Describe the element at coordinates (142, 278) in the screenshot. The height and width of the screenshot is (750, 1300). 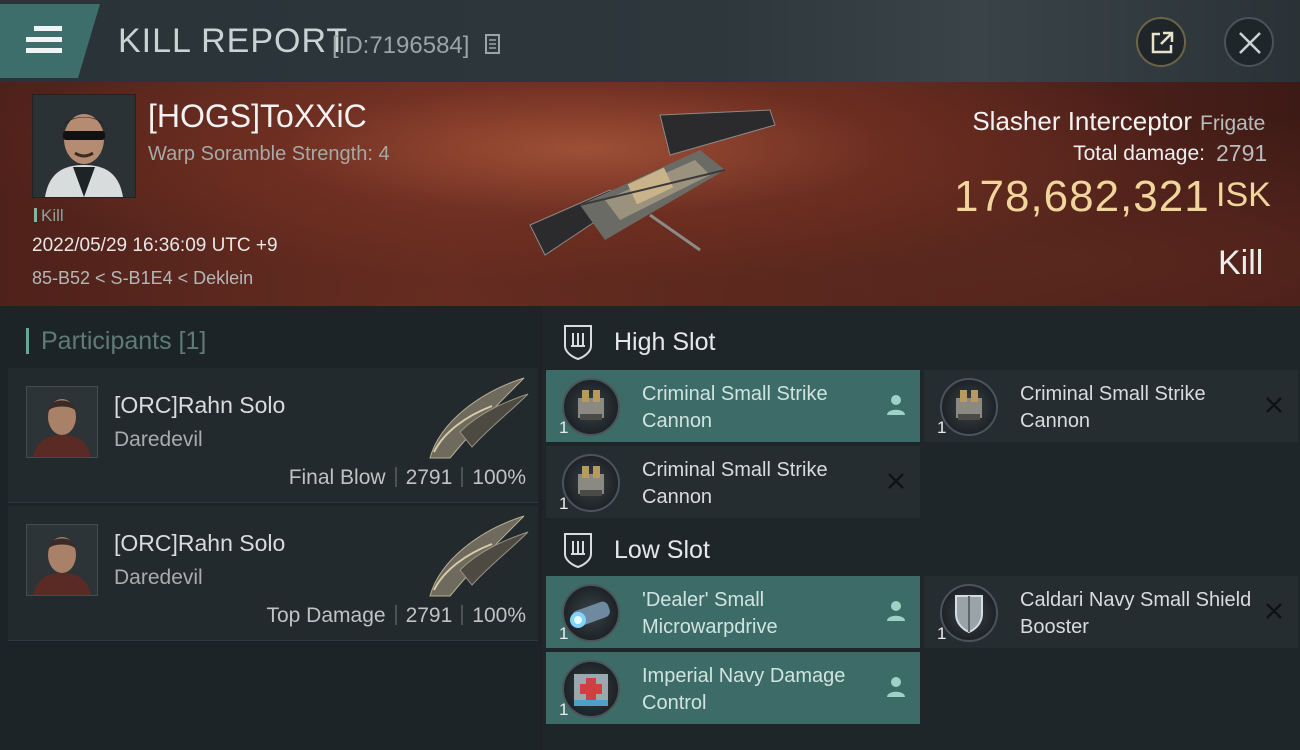
I see `kill-location: 85-B52 < S-B1E4 < Deklein` at that location.